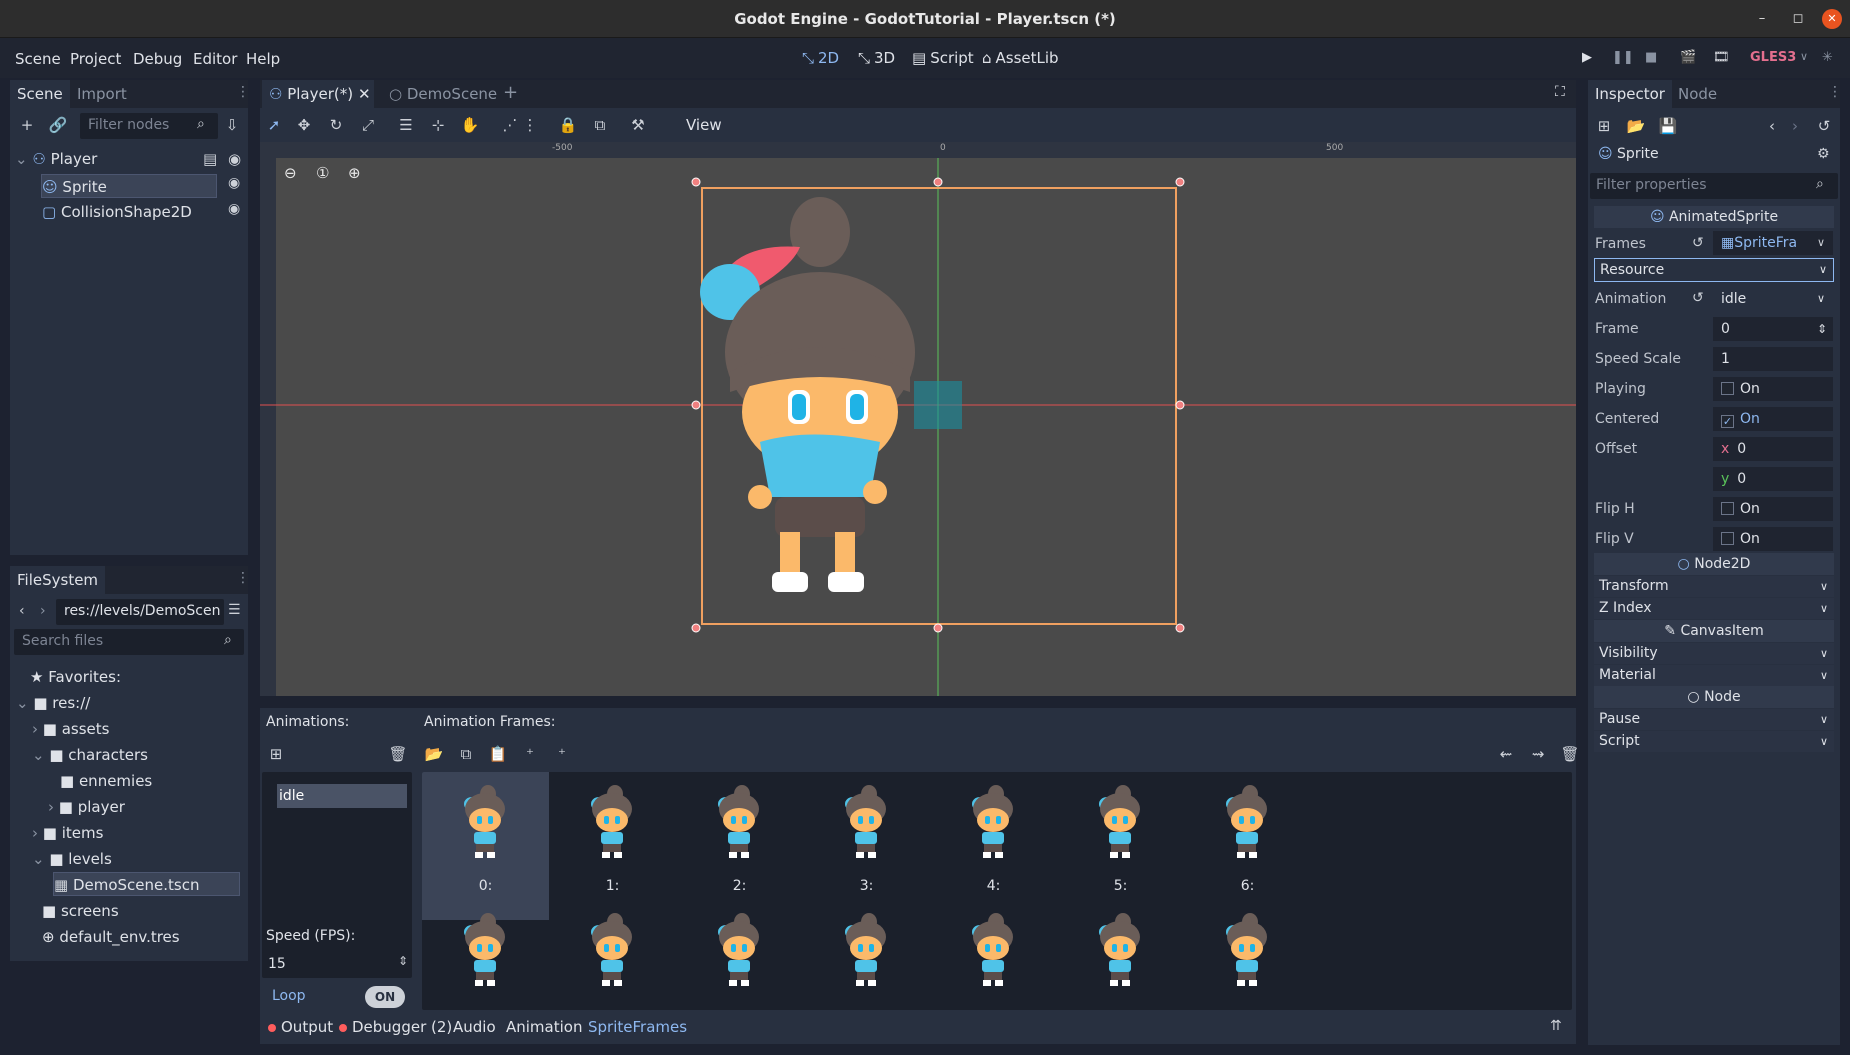 The height and width of the screenshot is (1055, 1850). What do you see at coordinates (337, 965) in the screenshot?
I see `speed-fps-input: 15 ⇕` at bounding box center [337, 965].